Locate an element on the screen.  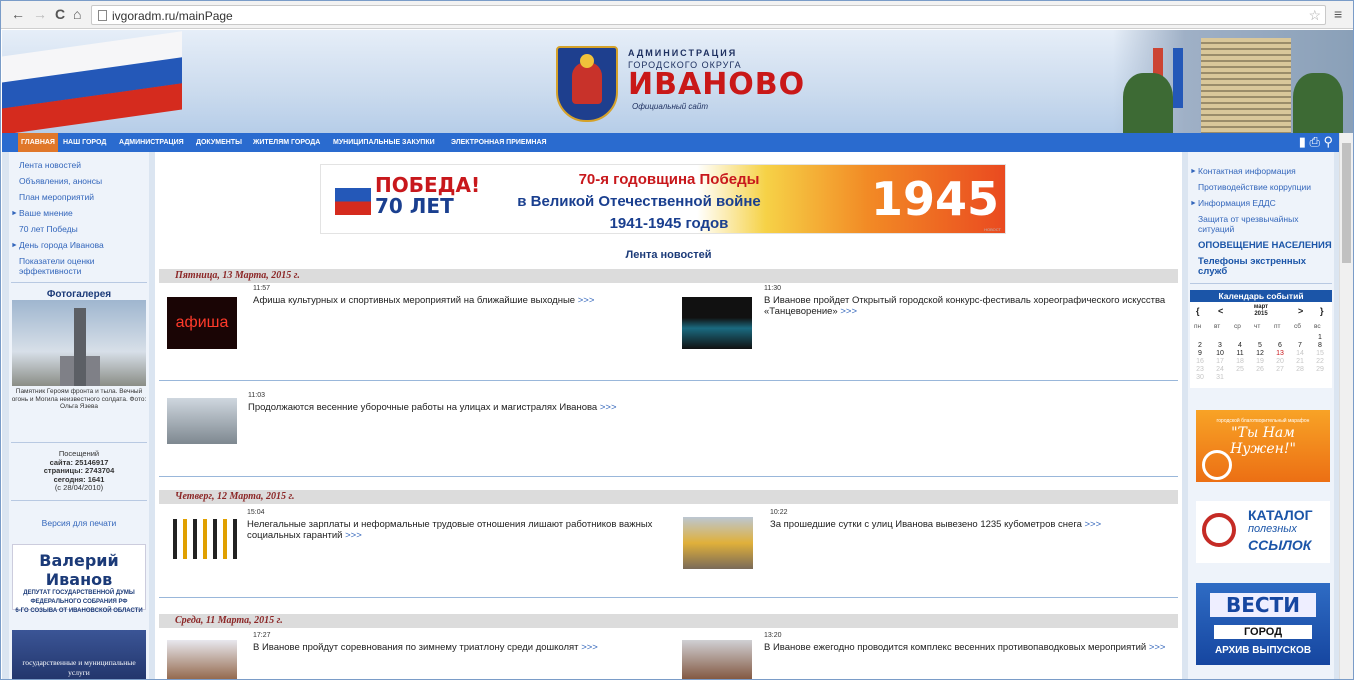
calendar-day: 11 is located at coordinates (1240, 354).